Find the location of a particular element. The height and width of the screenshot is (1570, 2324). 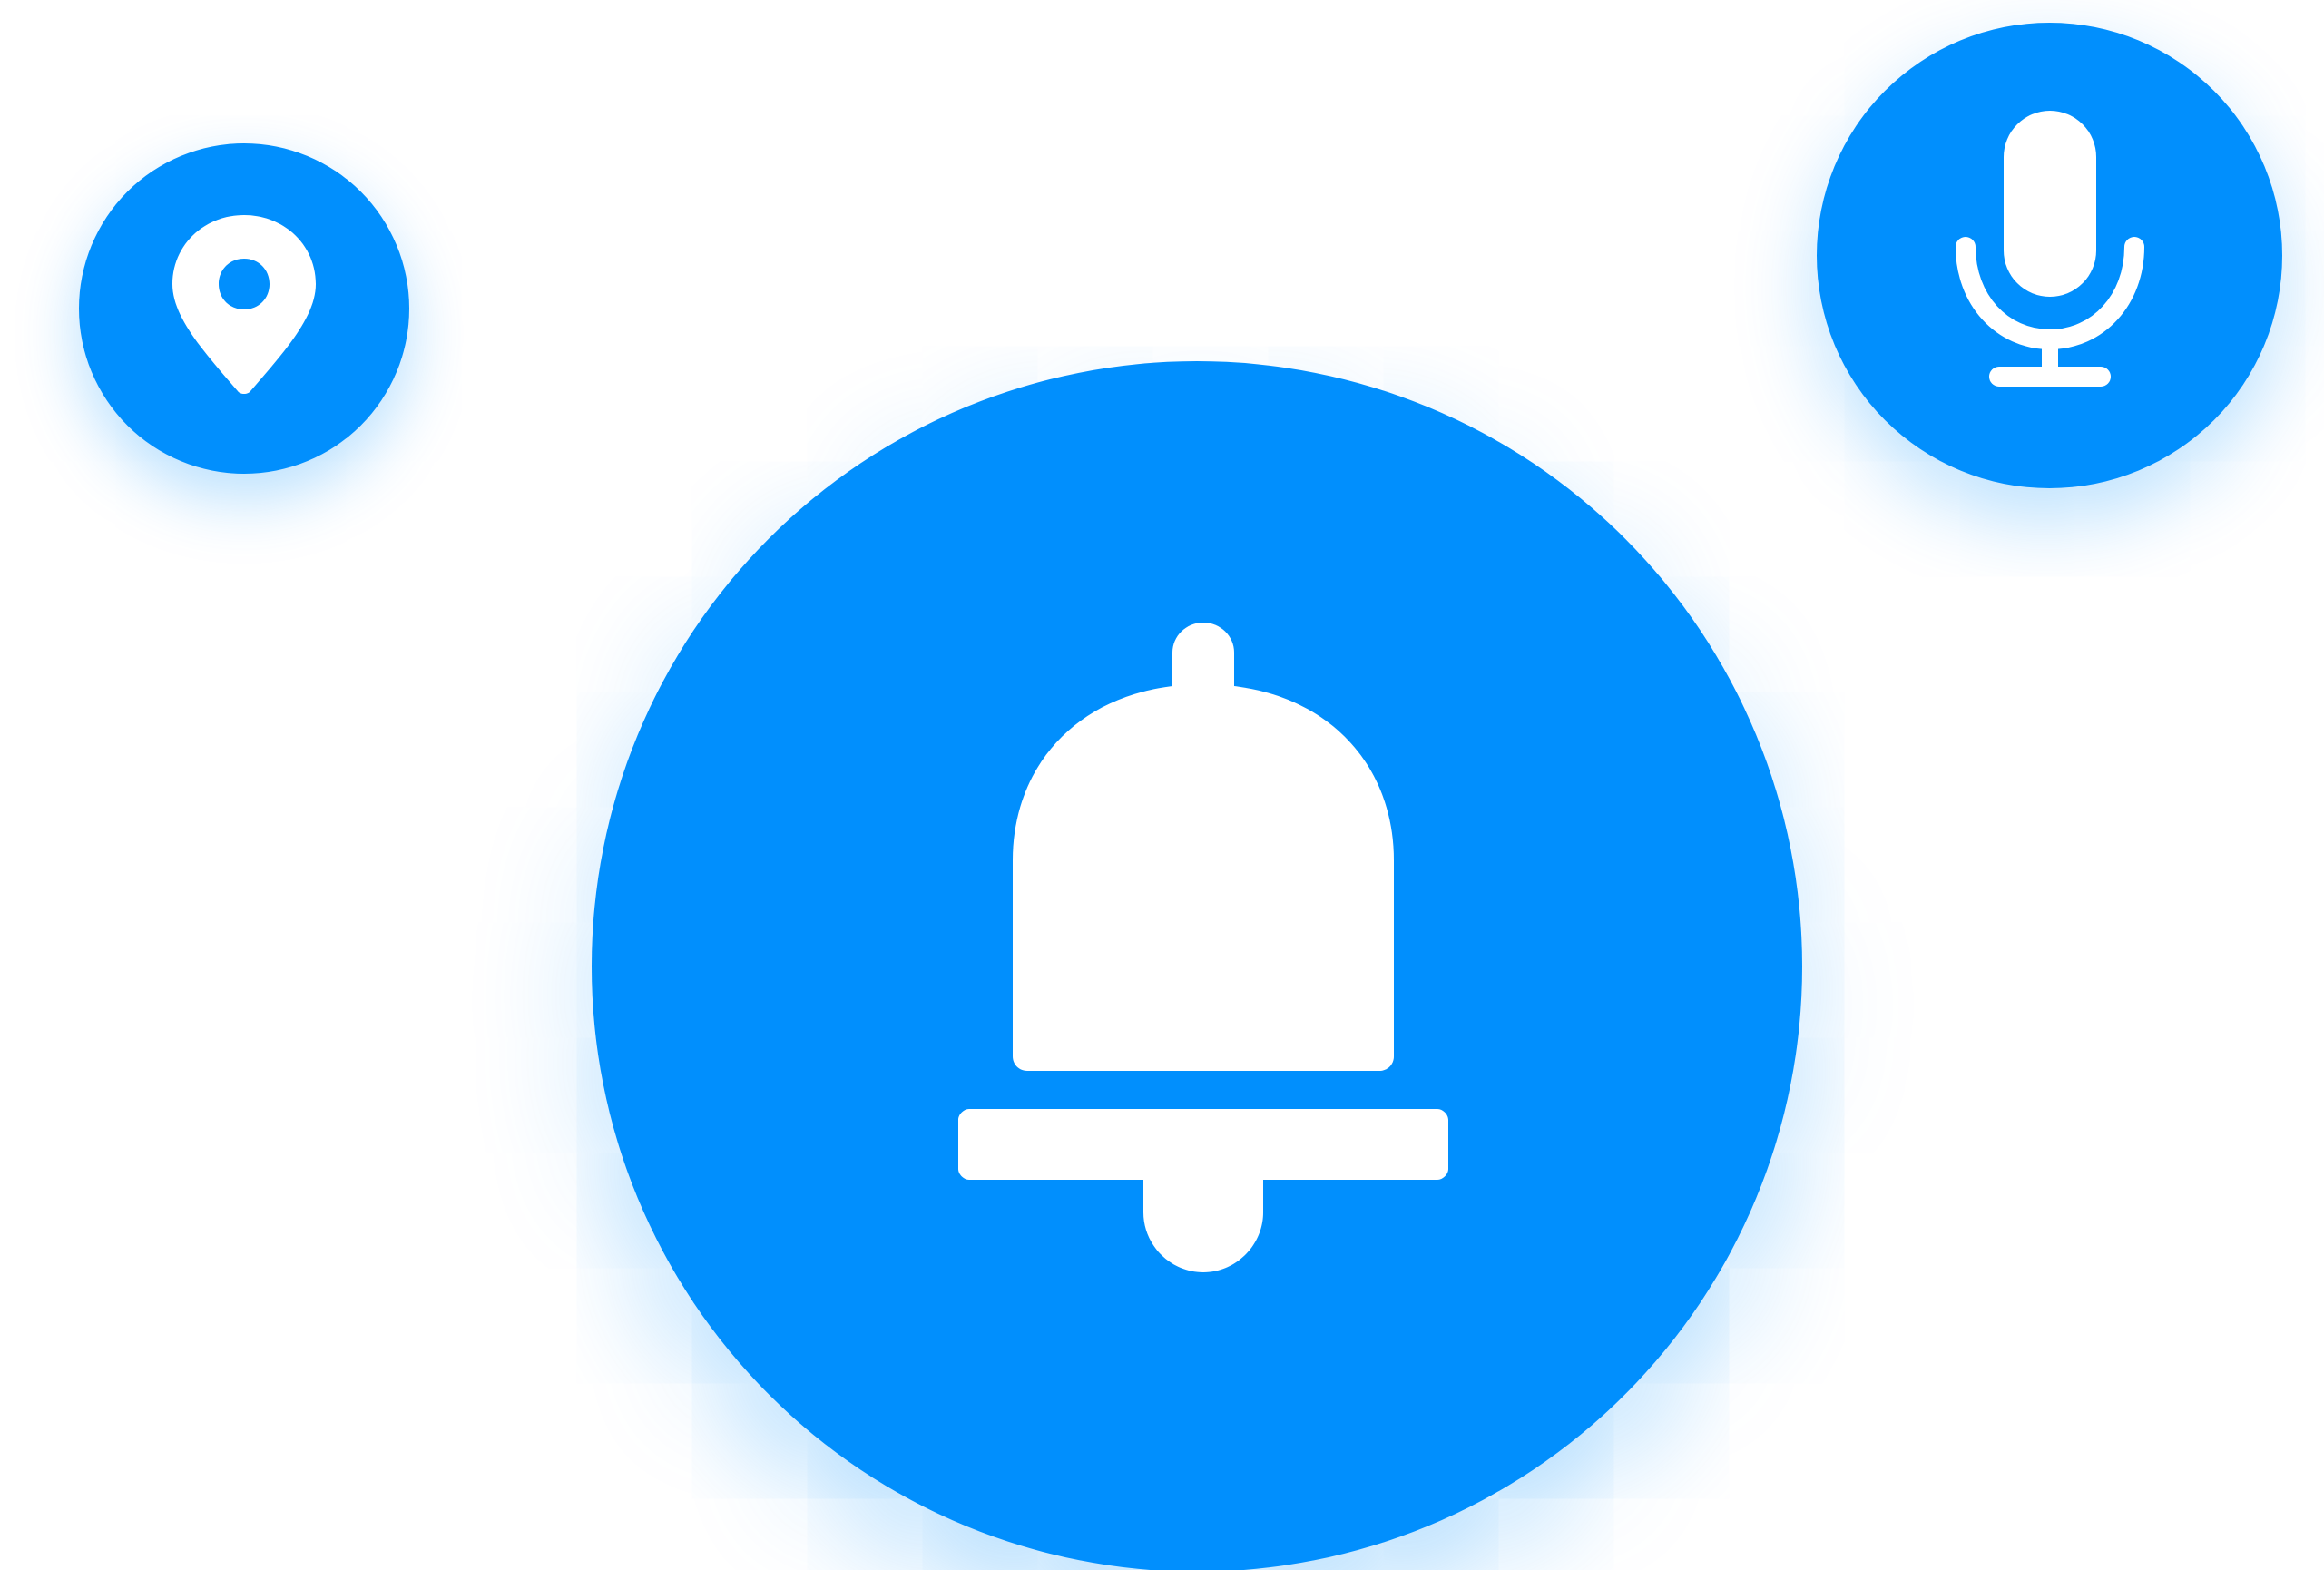

bell-icon-wrap is located at coordinates (1203, 947).